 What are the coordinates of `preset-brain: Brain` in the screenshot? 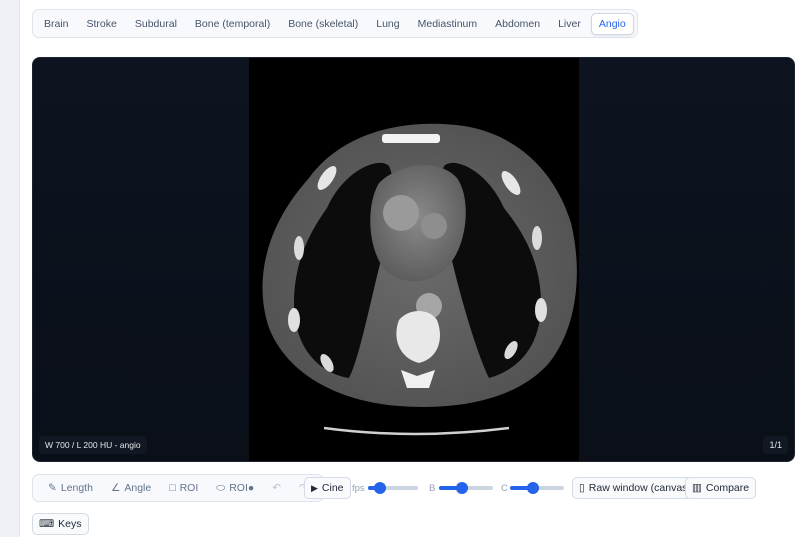 It's located at (56, 24).